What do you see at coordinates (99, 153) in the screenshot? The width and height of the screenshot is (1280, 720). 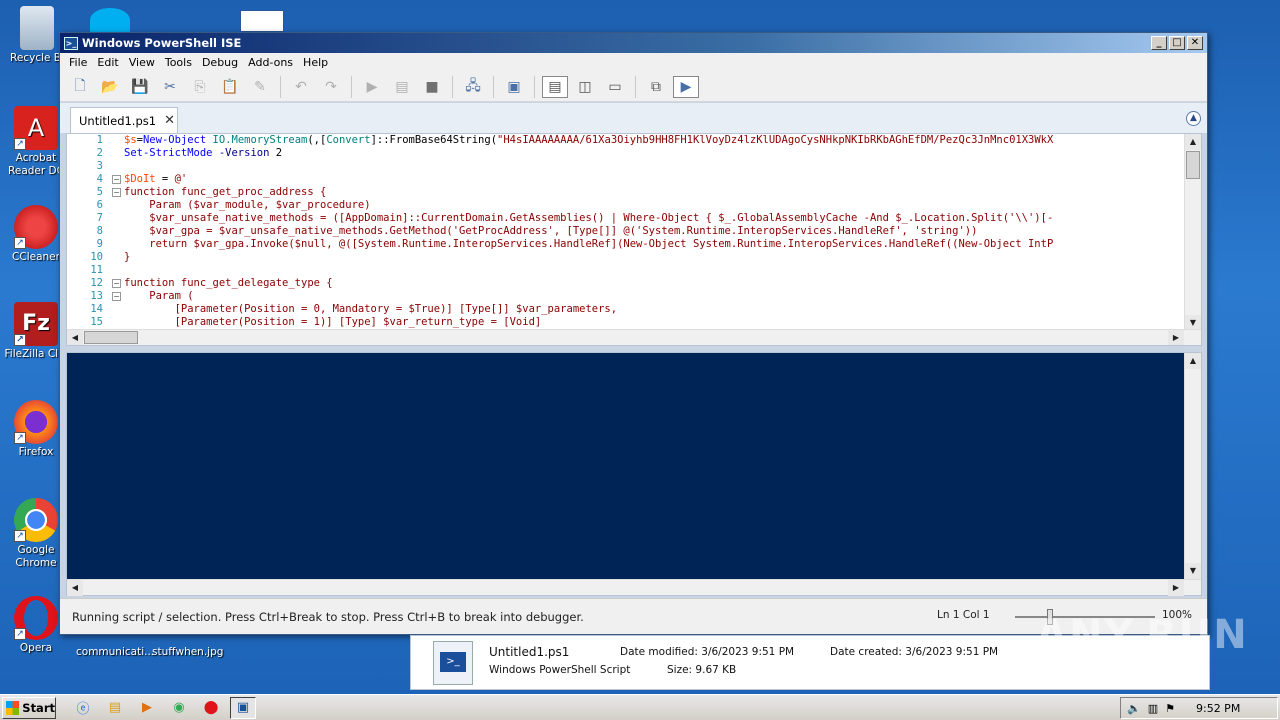 I see `line-number: 2` at bounding box center [99, 153].